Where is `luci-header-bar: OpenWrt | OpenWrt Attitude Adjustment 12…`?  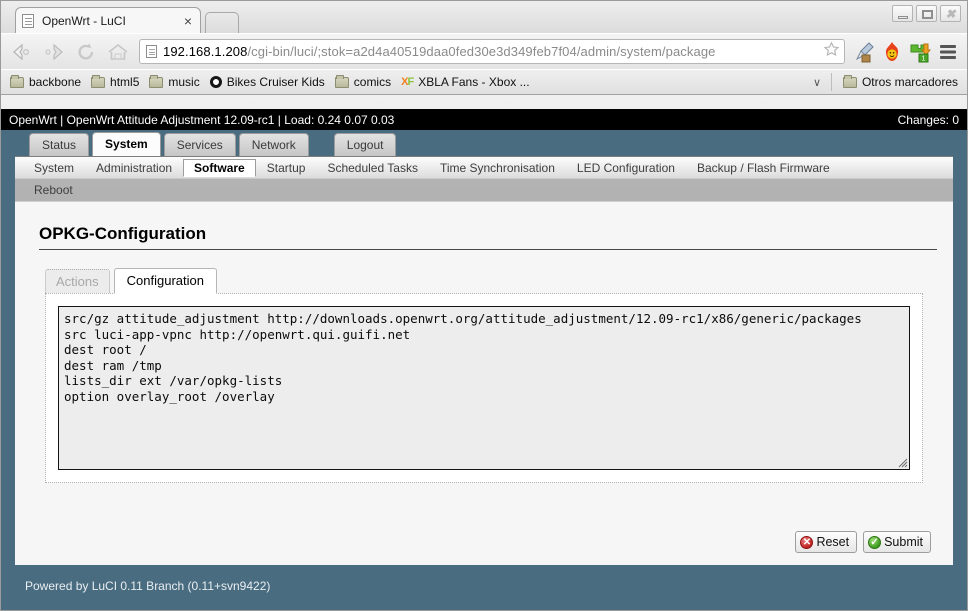 luci-header-bar: OpenWrt | OpenWrt Attitude Adjustment 12… is located at coordinates (484, 120).